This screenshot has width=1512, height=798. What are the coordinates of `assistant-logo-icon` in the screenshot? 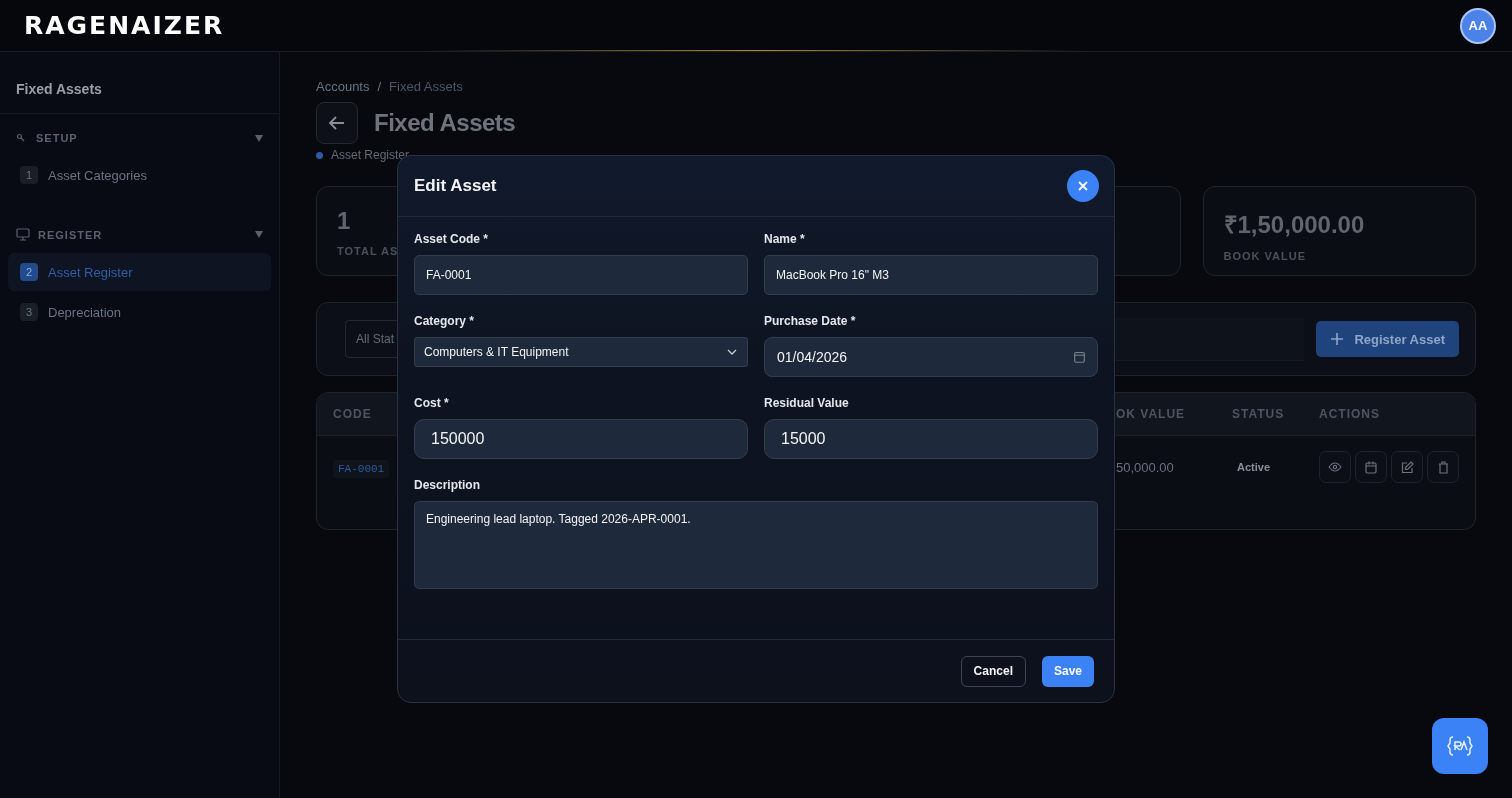 It's located at (1460, 746).